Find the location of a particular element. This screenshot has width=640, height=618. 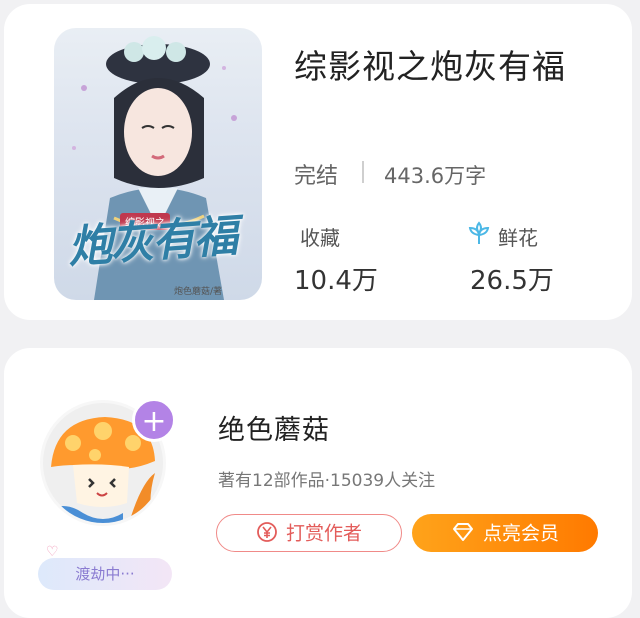

tip-button-label: 打赏作者 is located at coordinates (323, 533).